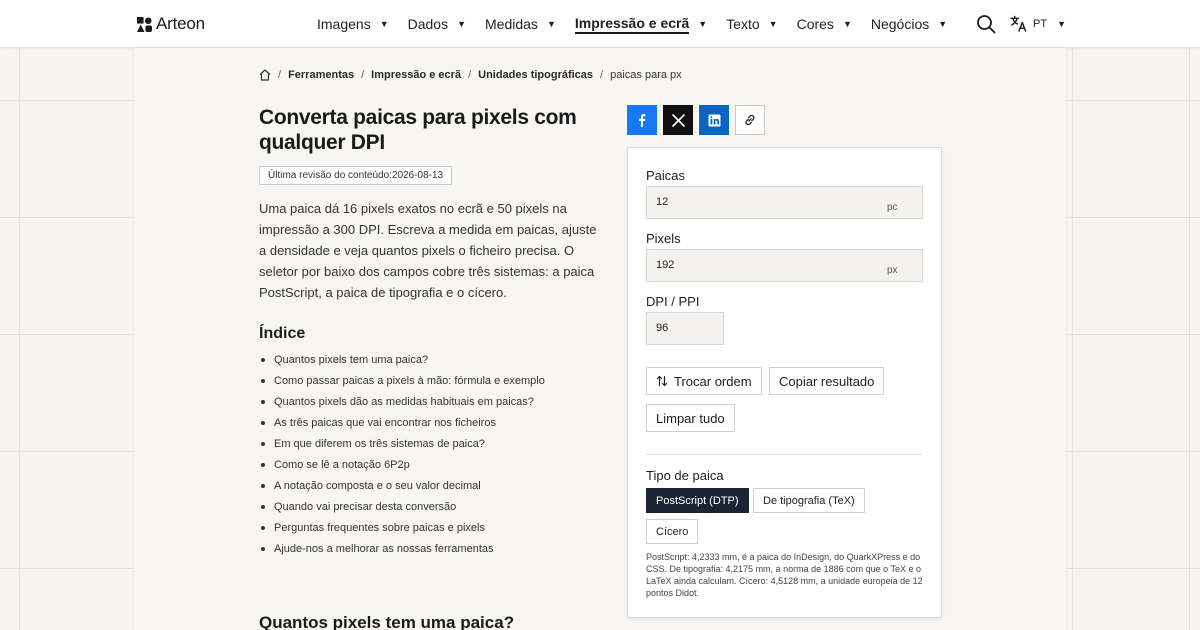 The height and width of the screenshot is (630, 1200). Describe the element at coordinates (265, 75) in the screenshot. I see `home-icon` at that location.